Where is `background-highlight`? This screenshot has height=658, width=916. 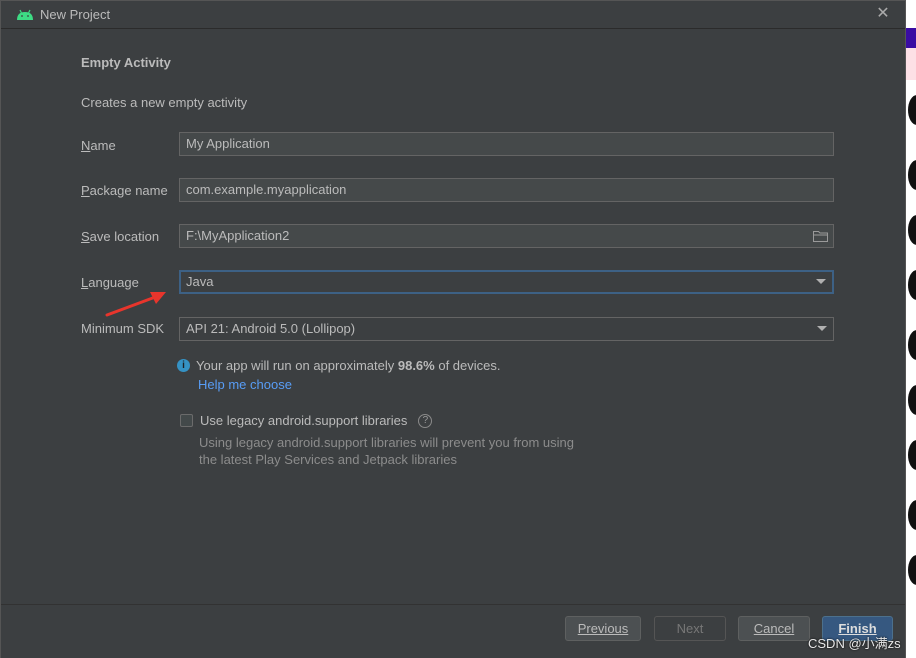
background-highlight is located at coordinates (910, 64).